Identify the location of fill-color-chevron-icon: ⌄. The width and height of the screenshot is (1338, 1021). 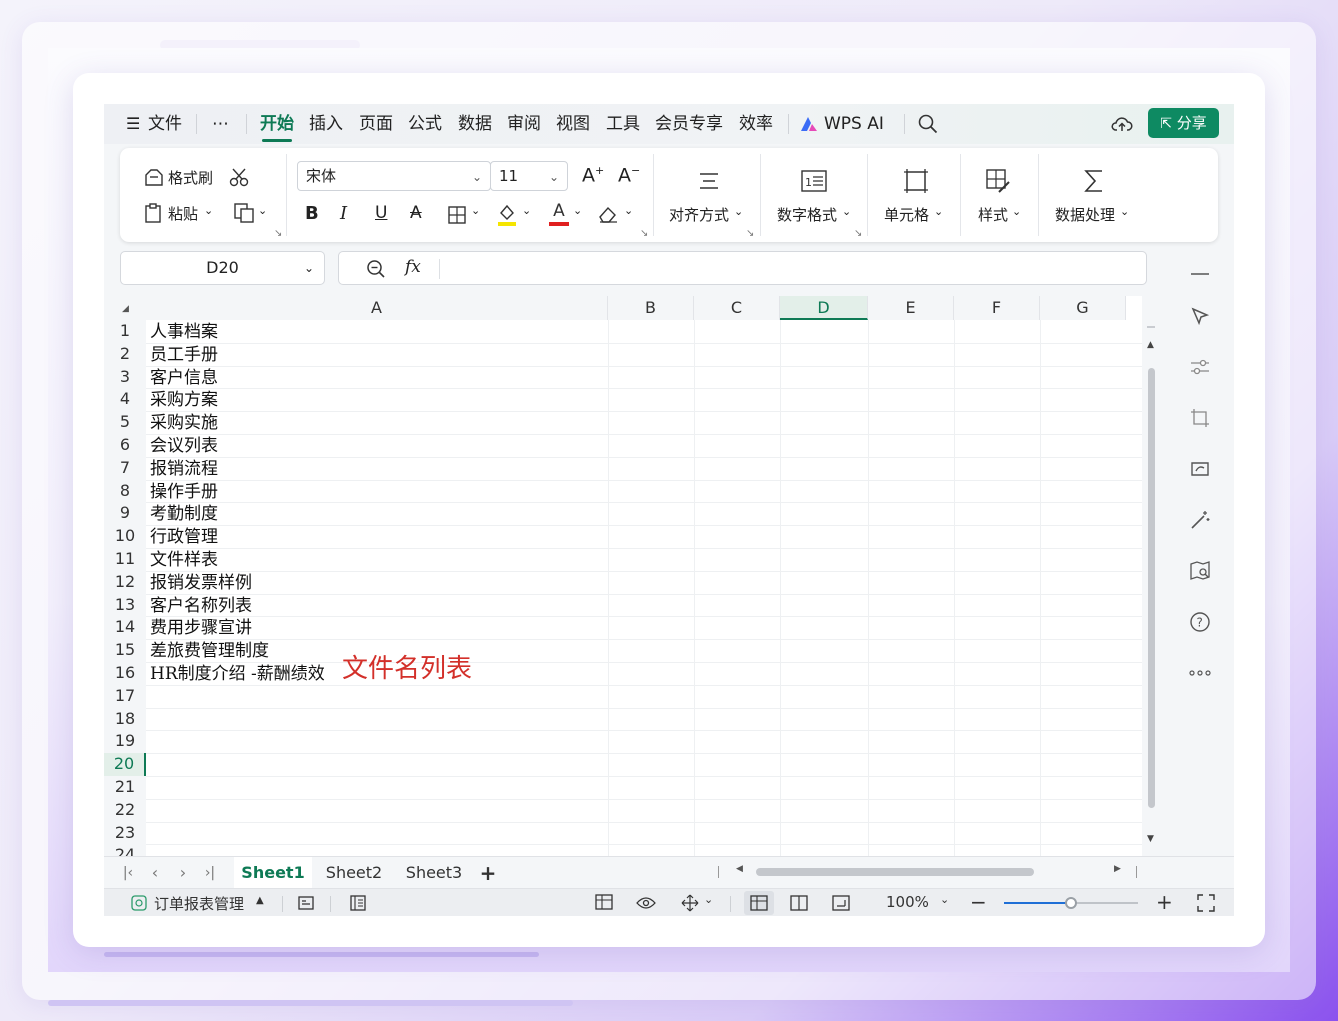
(526, 210).